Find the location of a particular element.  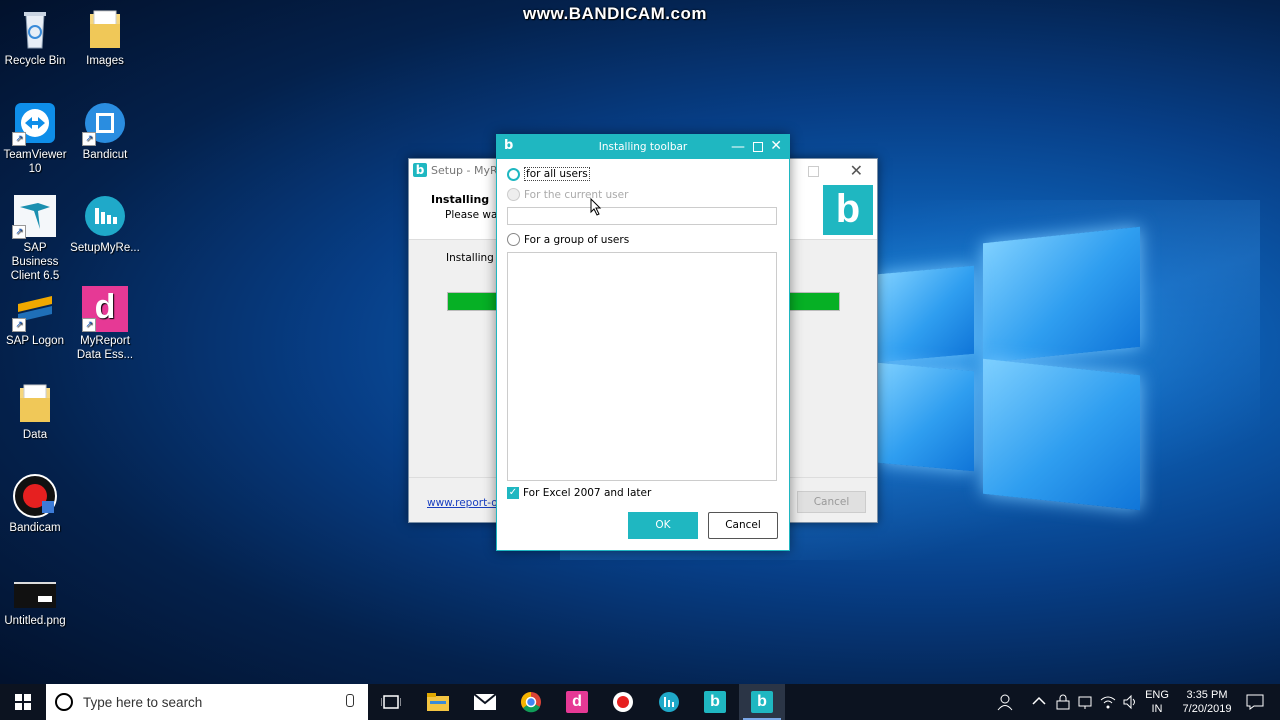

language-code: ENG is located at coordinates (1157, 695).